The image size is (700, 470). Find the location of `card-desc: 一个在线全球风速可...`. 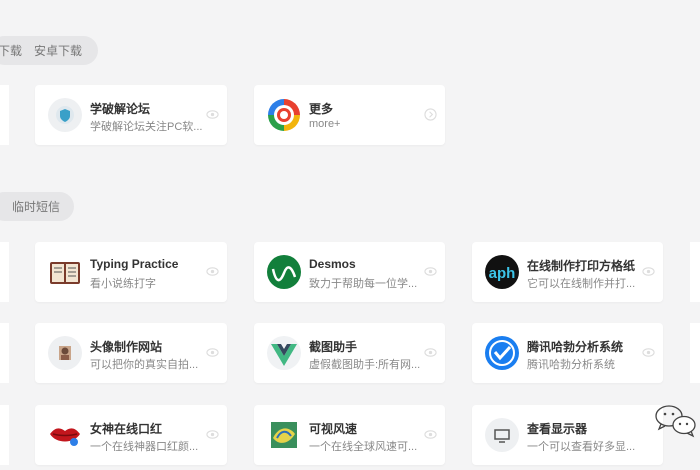

card-desc: 一个在线全球风速可... is located at coordinates (363, 447).